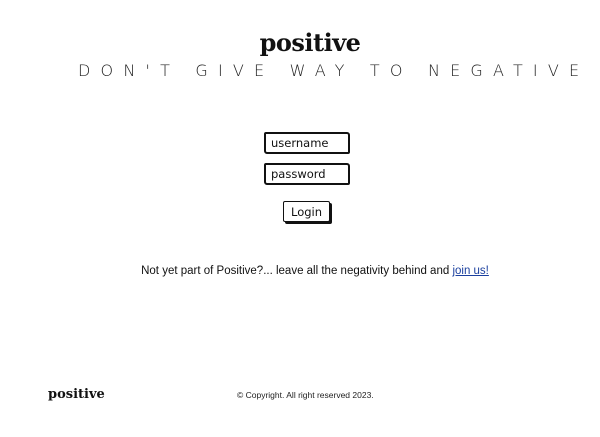  Describe the element at coordinates (305, 395) in the screenshot. I see `copyright-notice: © Copyright. All right reserved 2023.` at that location.